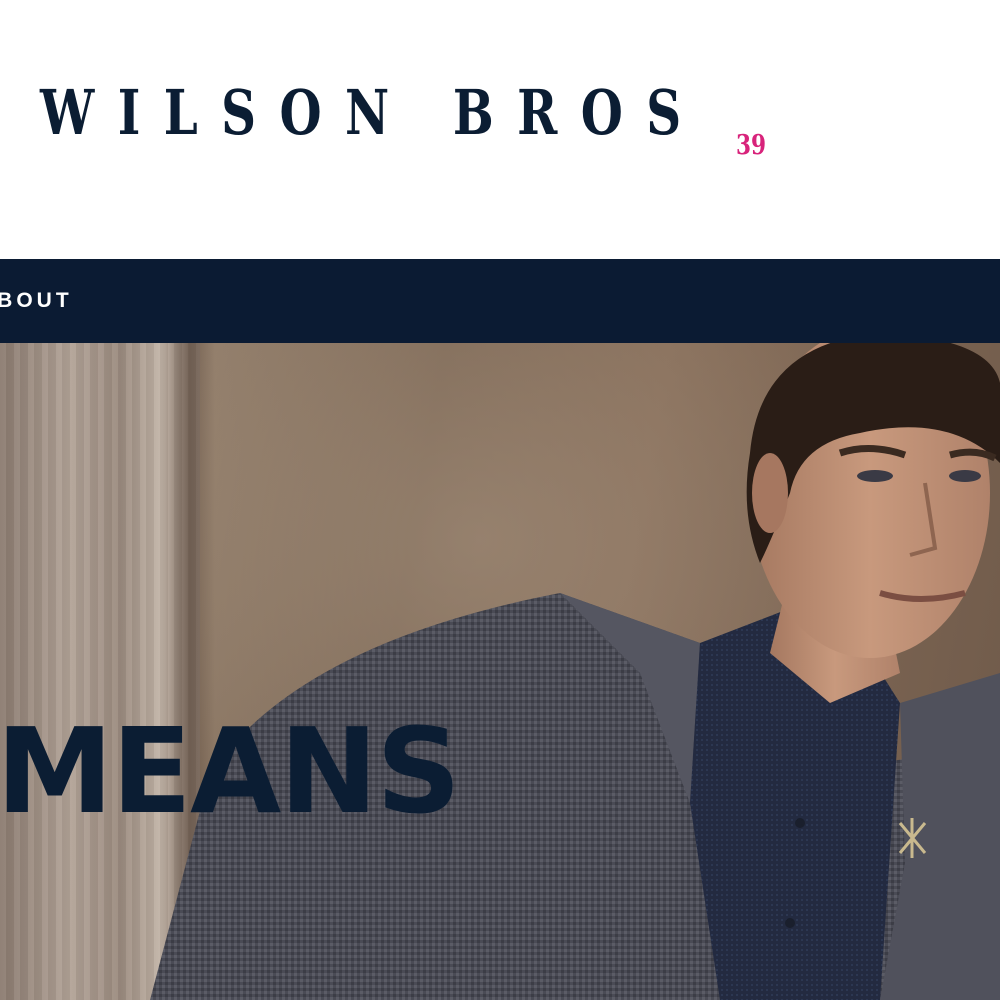 This screenshot has width=1000, height=1000. Describe the element at coordinates (500, 301) in the screenshot. I see `main-navigation: ABOUT US` at that location.